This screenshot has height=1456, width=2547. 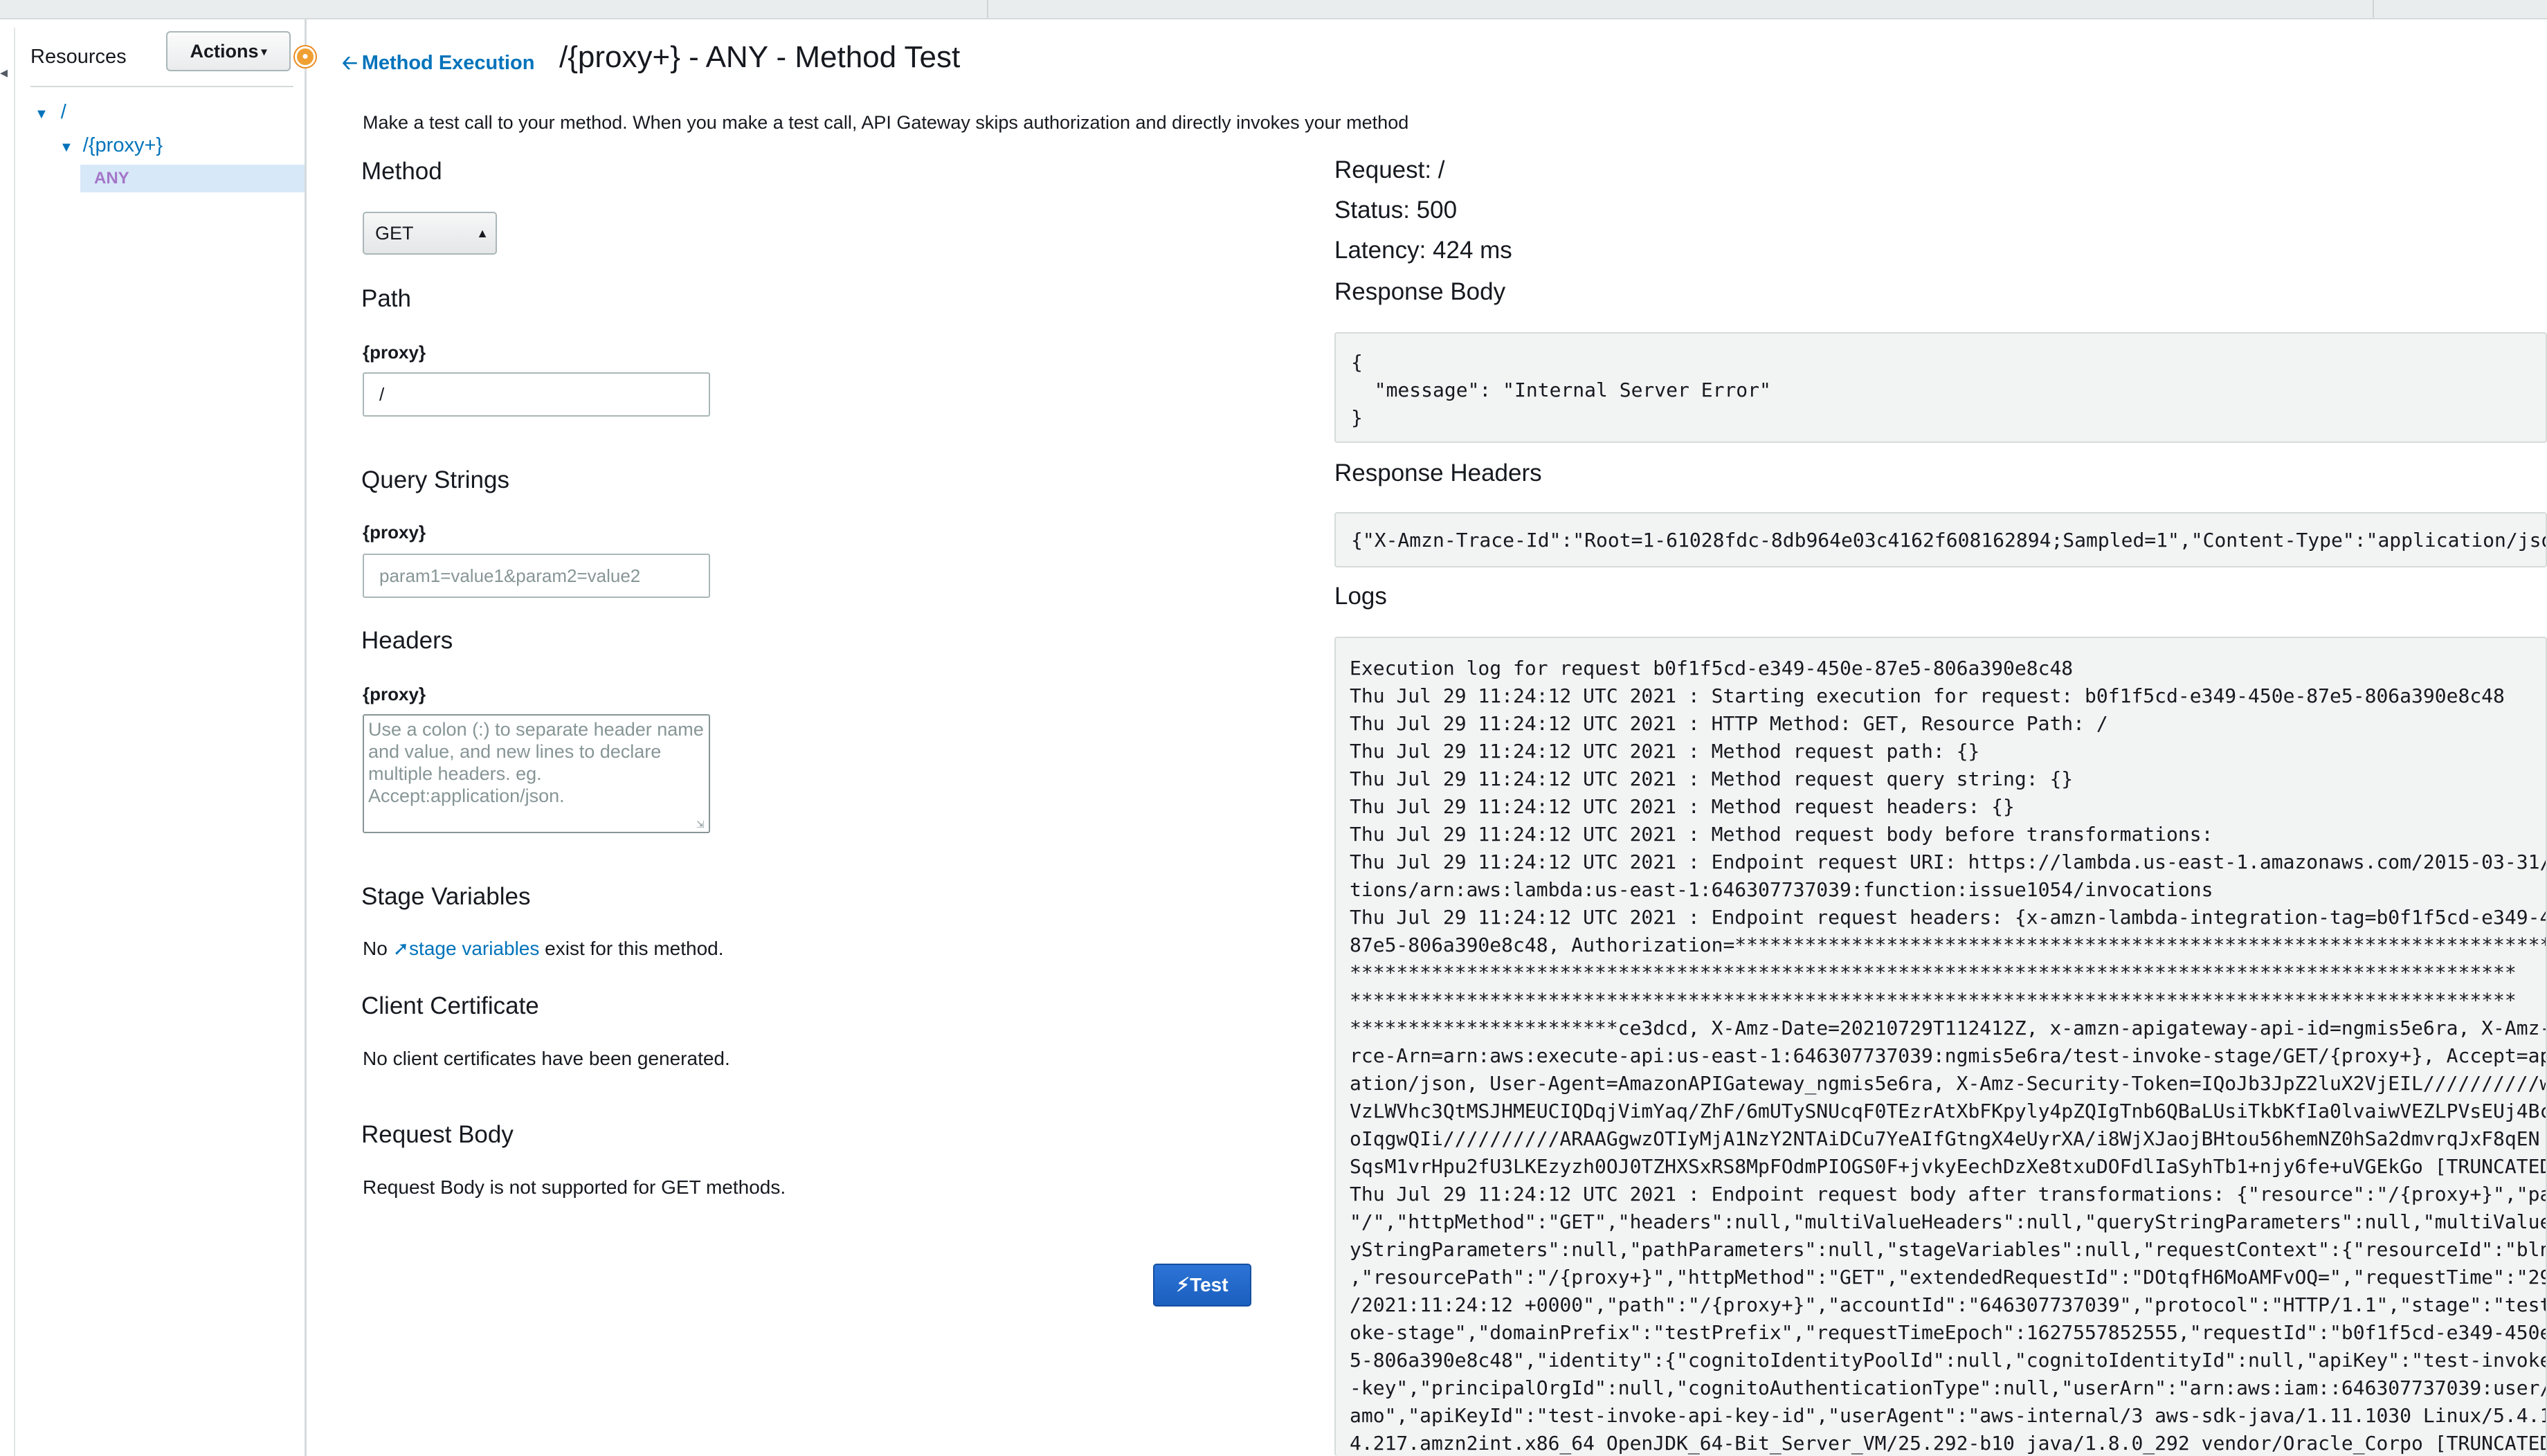 I want to click on select-arrows-icon: ▲, so click(x=482, y=233).